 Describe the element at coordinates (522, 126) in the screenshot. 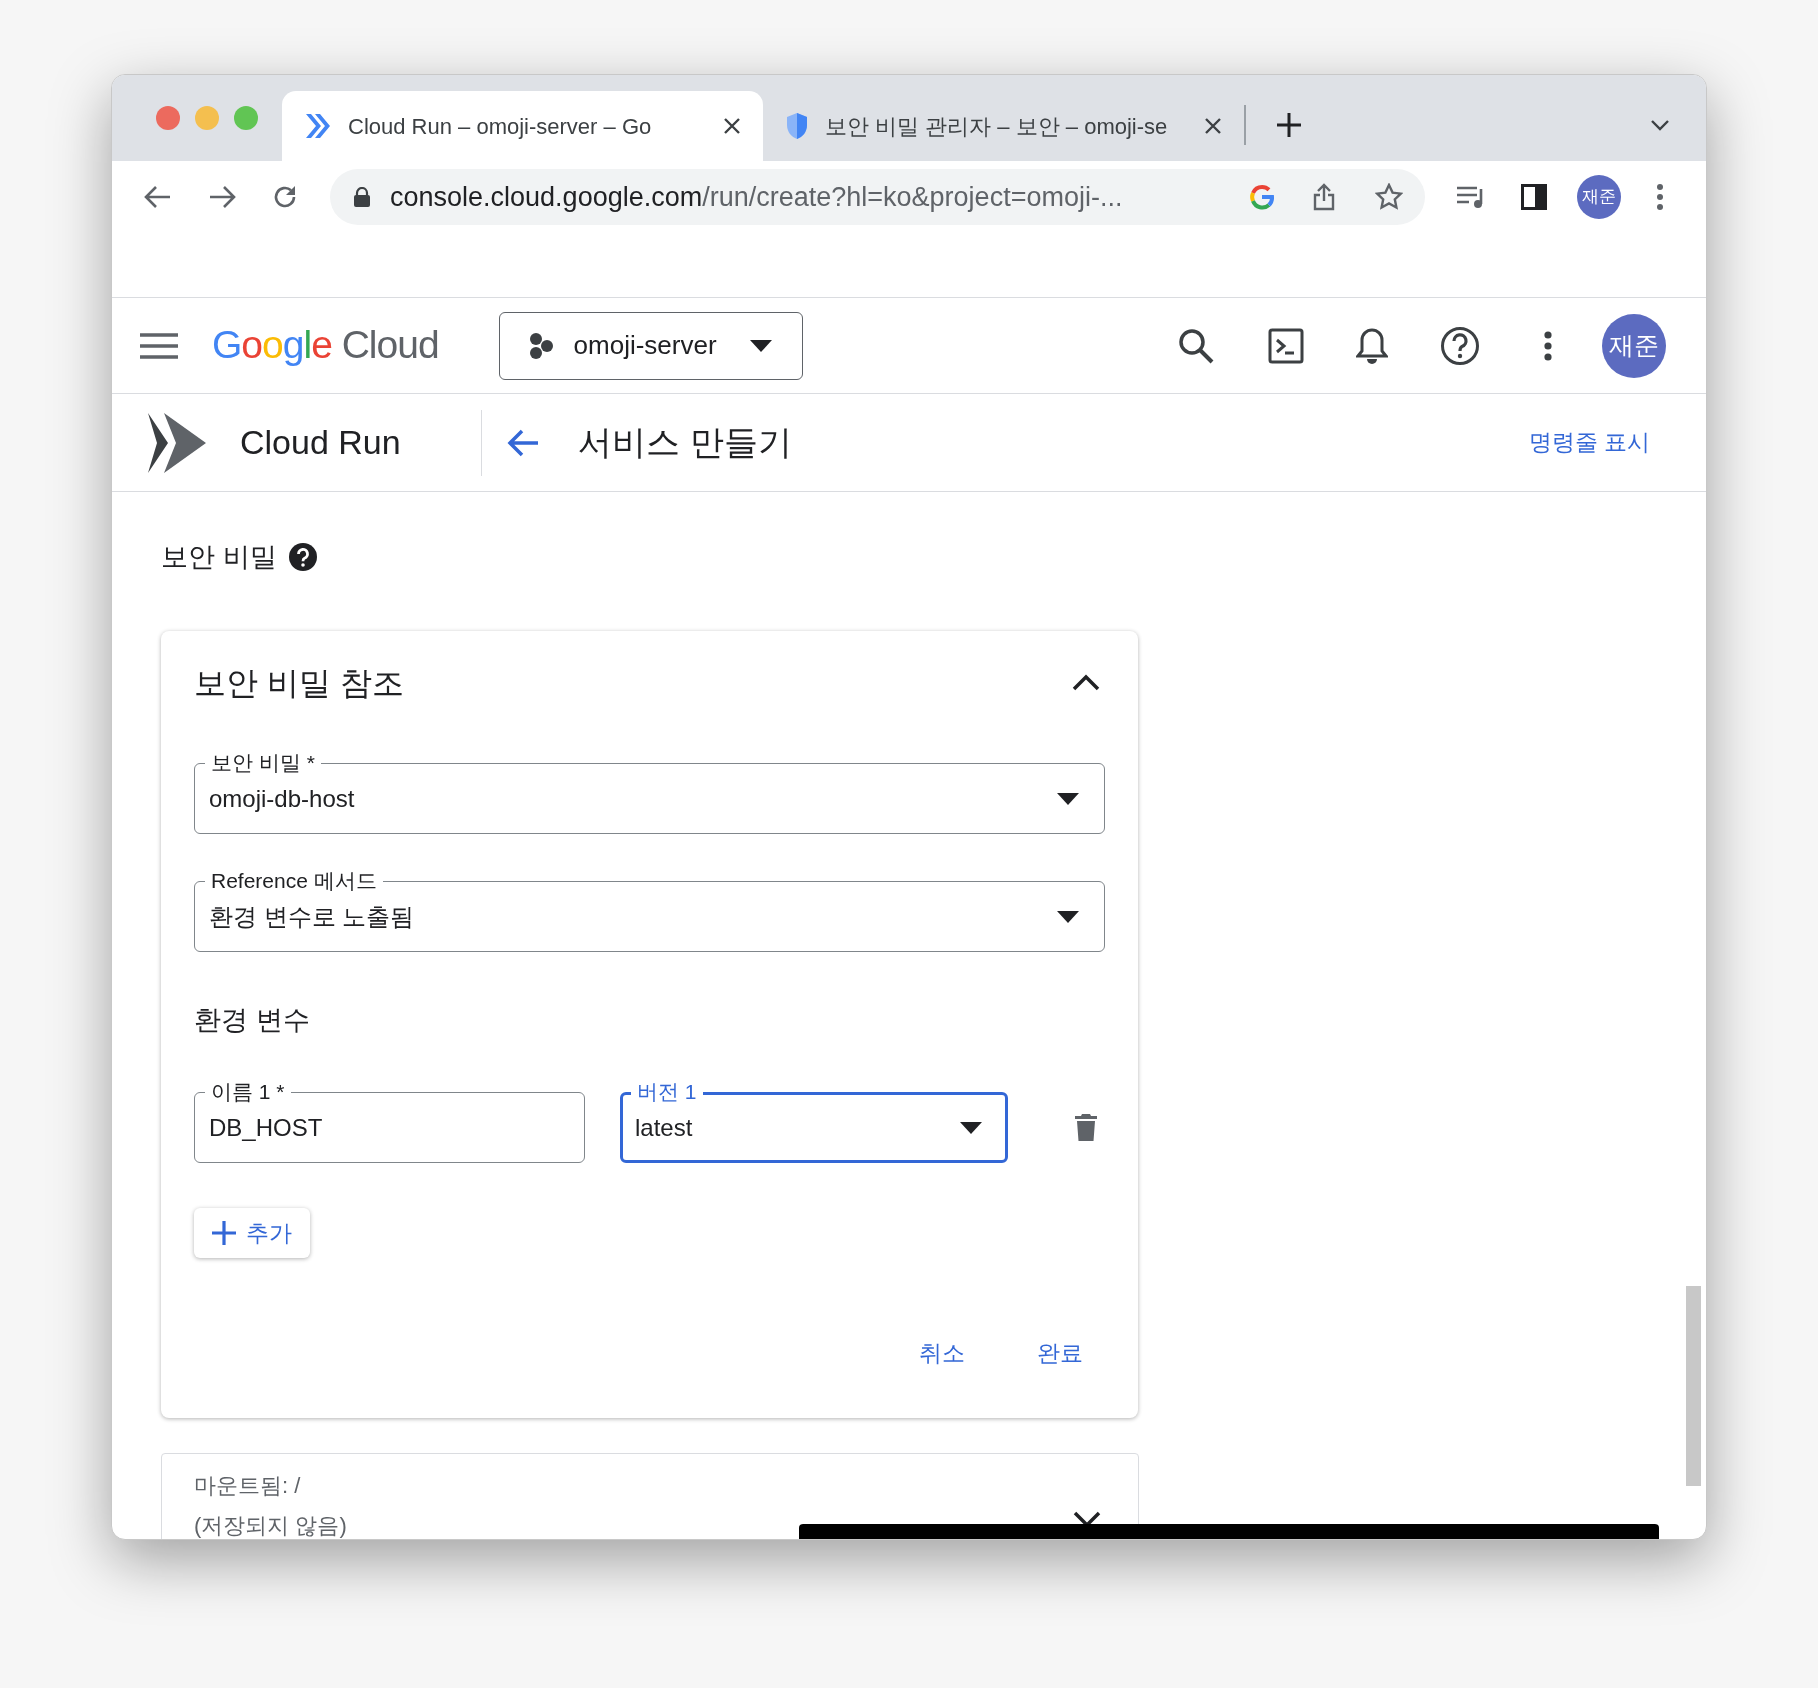

I see `browser-tab: Cloud Run – omoji-server – Go` at that location.